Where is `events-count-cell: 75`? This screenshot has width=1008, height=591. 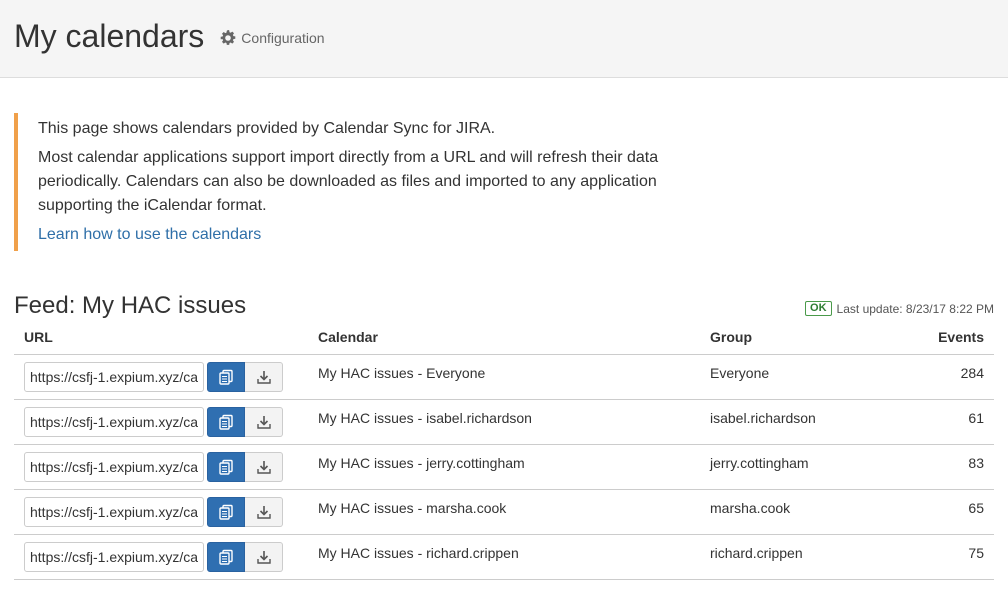
events-count-cell: 75 is located at coordinates (943, 557).